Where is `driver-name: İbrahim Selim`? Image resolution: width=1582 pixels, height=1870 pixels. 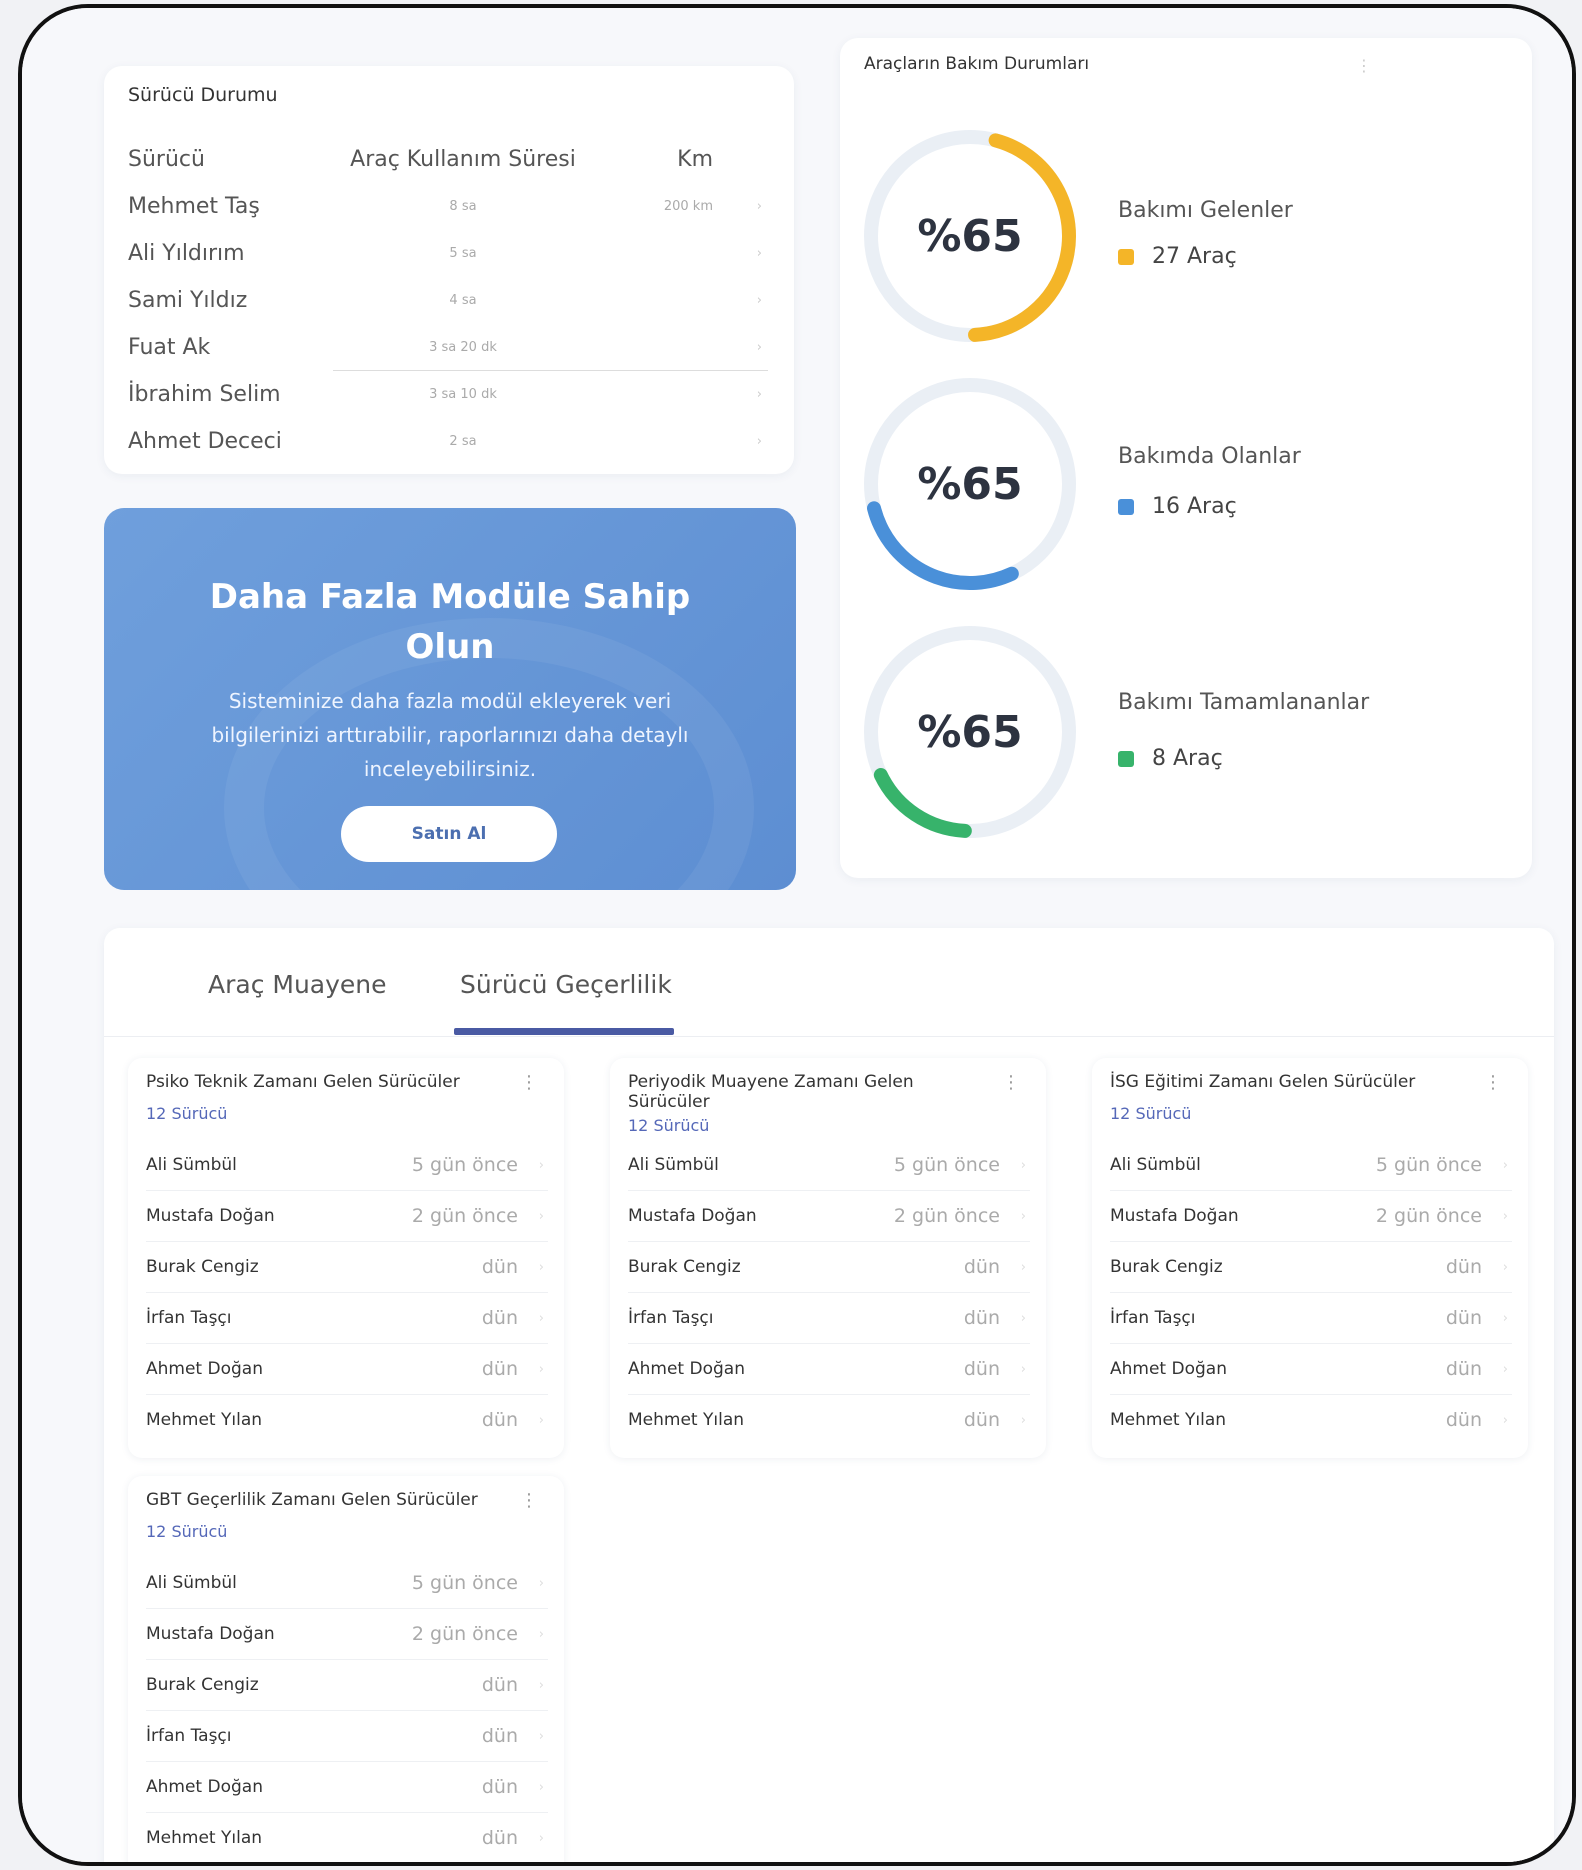
driver-name: İbrahim Selim is located at coordinates (204, 394).